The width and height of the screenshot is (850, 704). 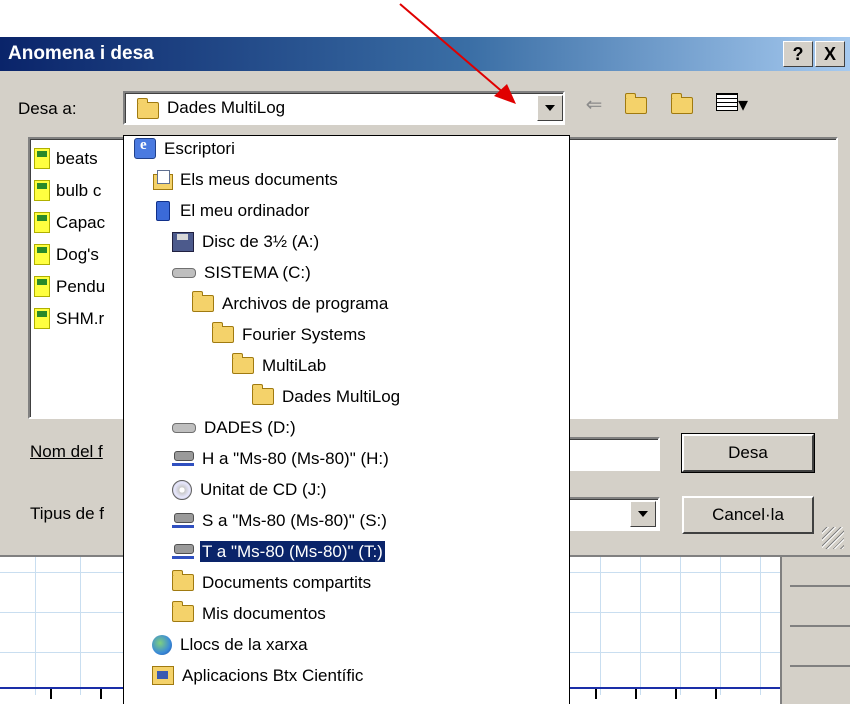 I want to click on filetype-select, so click(x=610, y=514).